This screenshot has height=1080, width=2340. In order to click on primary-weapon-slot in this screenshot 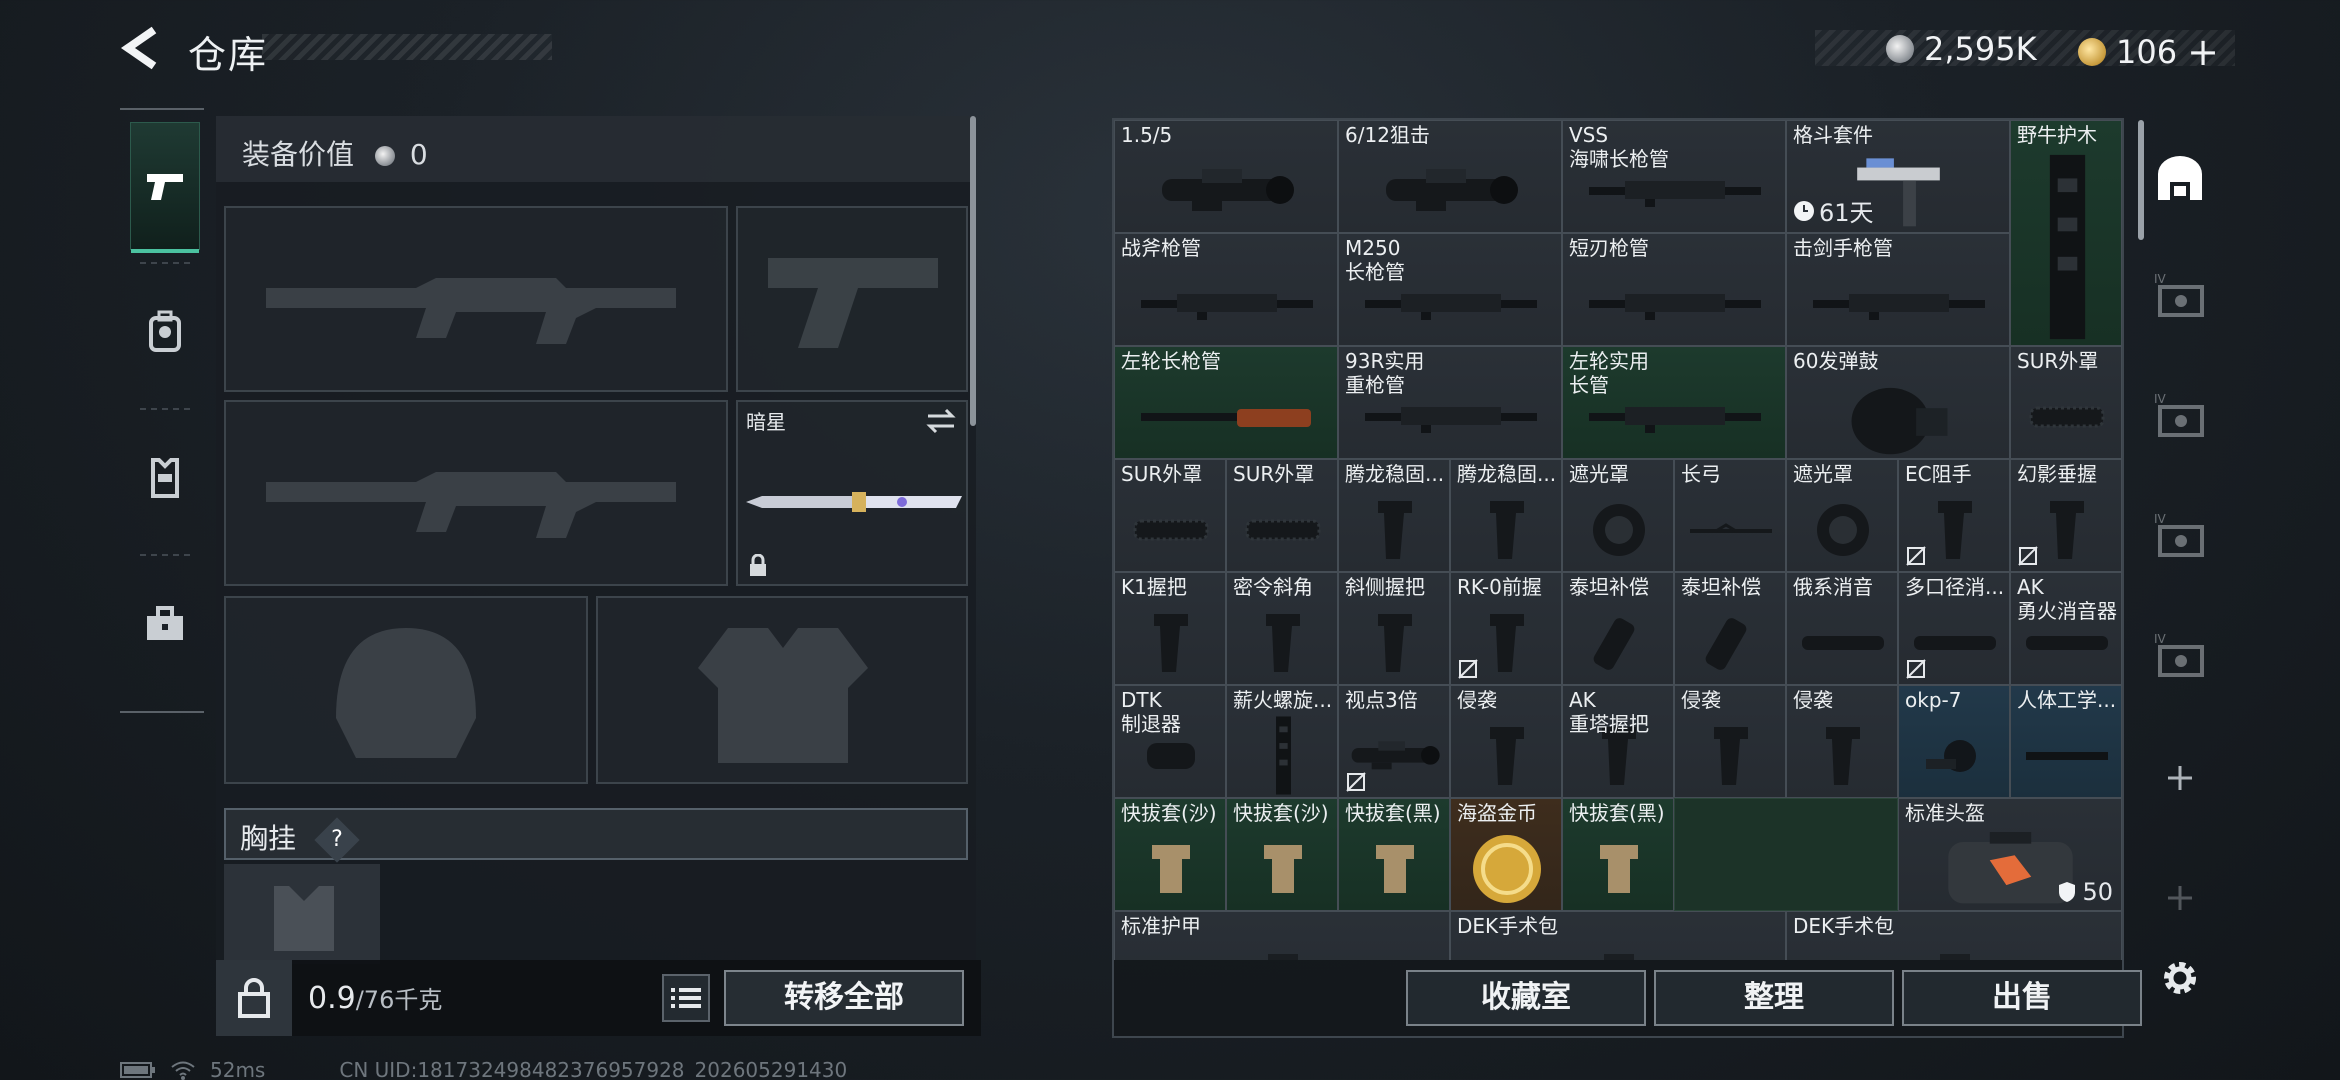, I will do `click(476, 299)`.